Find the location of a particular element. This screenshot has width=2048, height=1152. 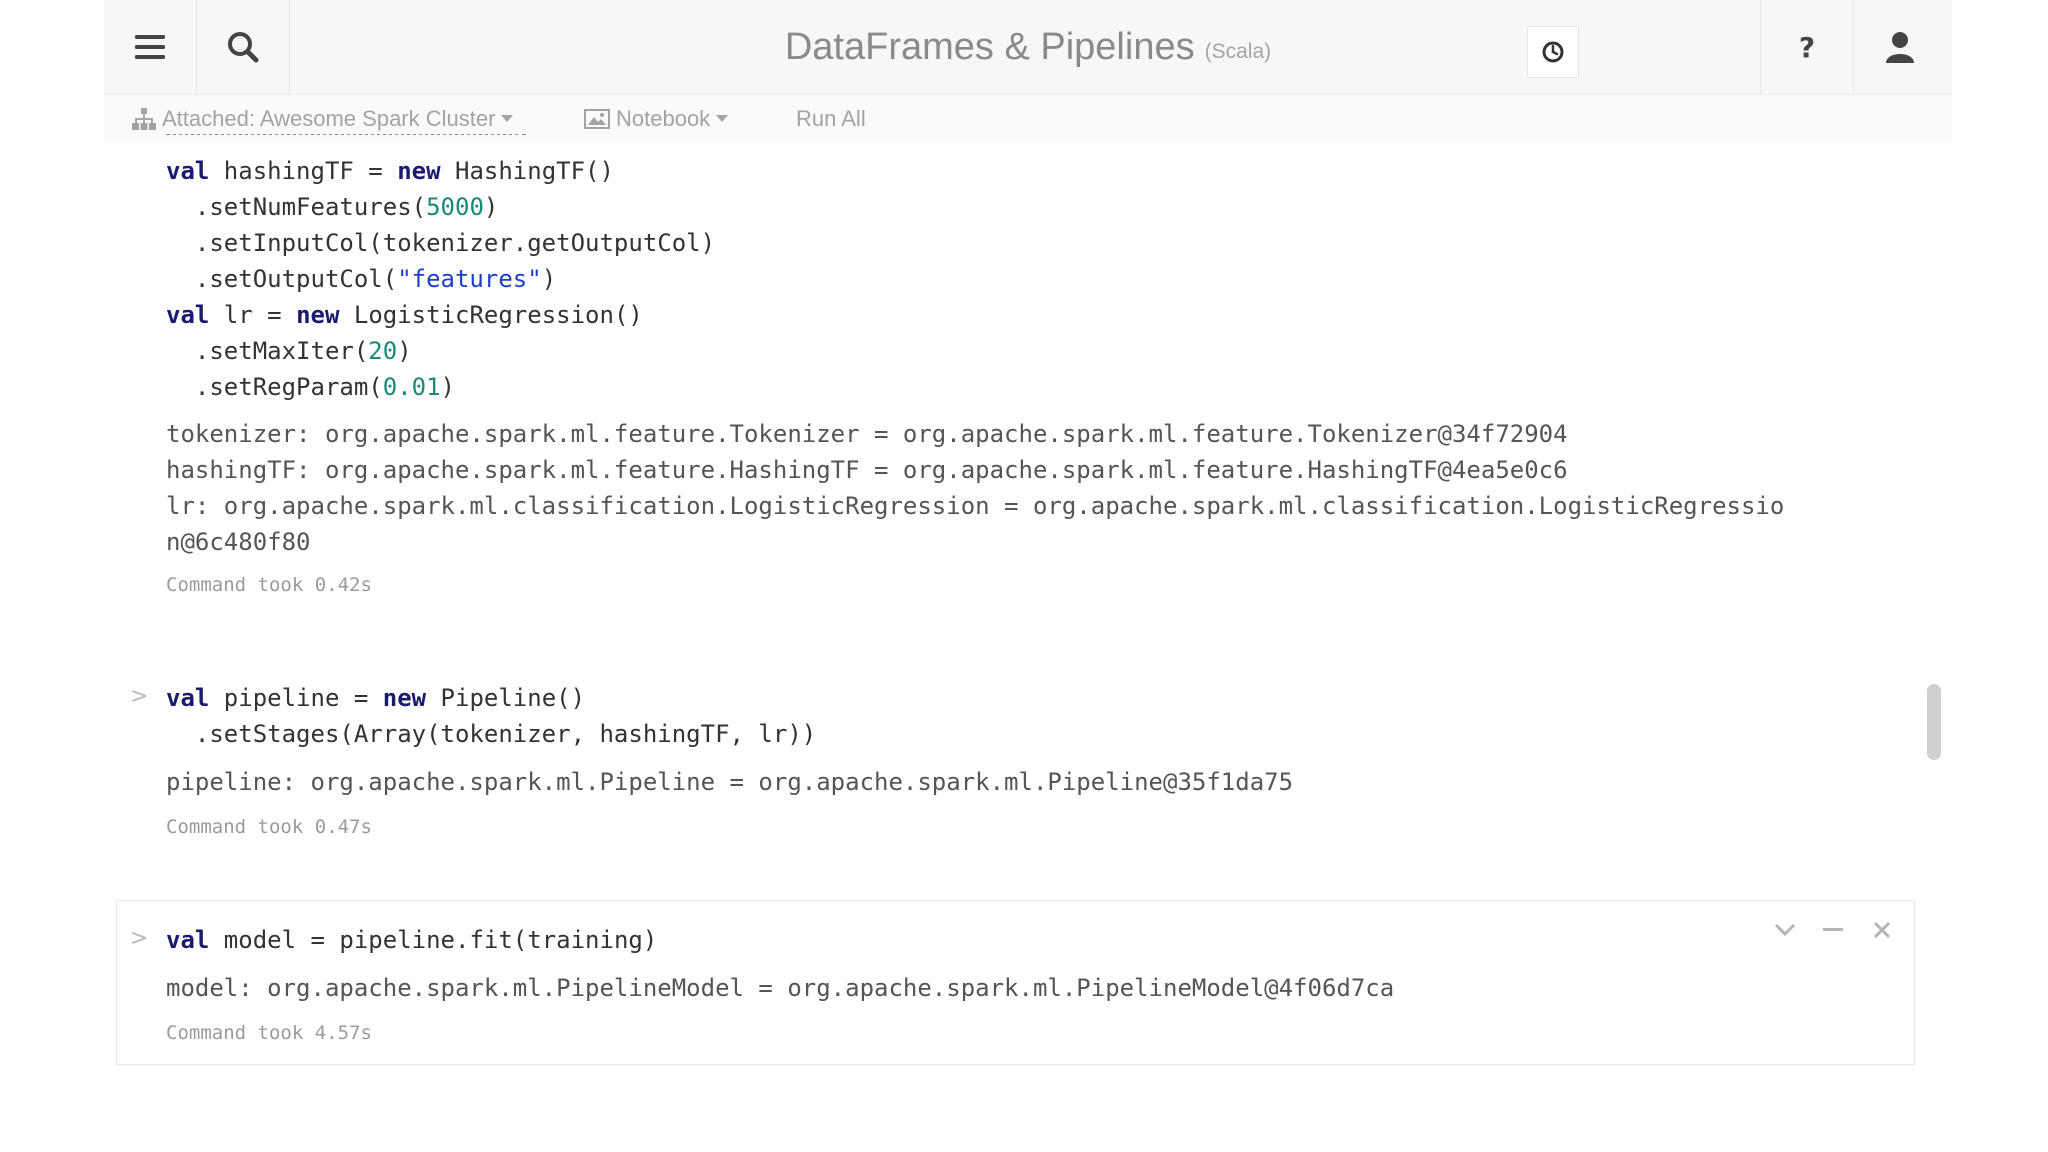

search-icon is located at coordinates (243, 47).